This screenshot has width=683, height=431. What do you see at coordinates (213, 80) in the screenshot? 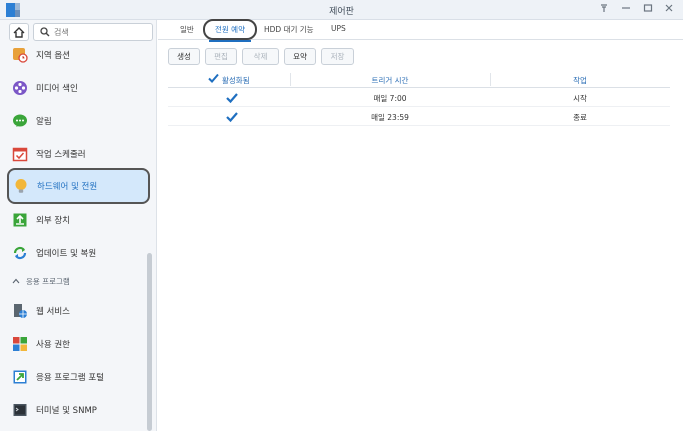
I see `select-all-checkbox` at bounding box center [213, 80].